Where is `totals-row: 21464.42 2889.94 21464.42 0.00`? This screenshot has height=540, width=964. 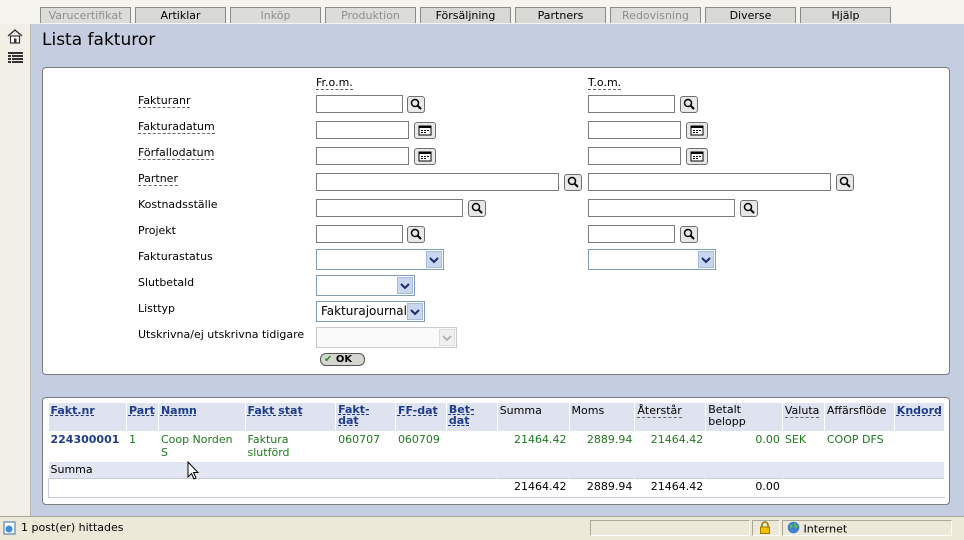
totals-row: 21464.42 2889.94 21464.42 0.00 is located at coordinates (497, 488).